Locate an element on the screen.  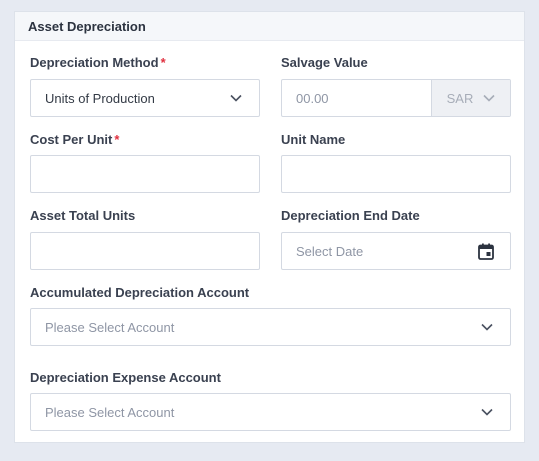
asset-total-units-input is located at coordinates (145, 251).